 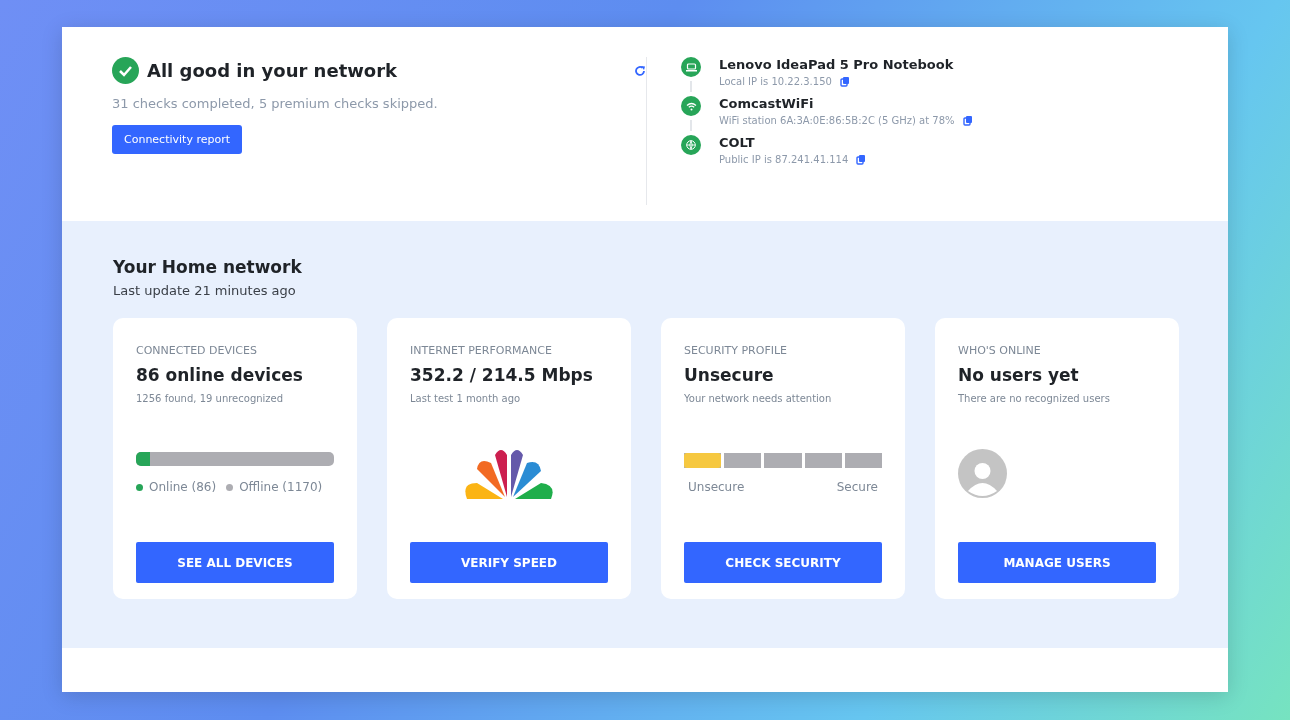 I want to click on status-title: All good in your network, so click(x=273, y=70).